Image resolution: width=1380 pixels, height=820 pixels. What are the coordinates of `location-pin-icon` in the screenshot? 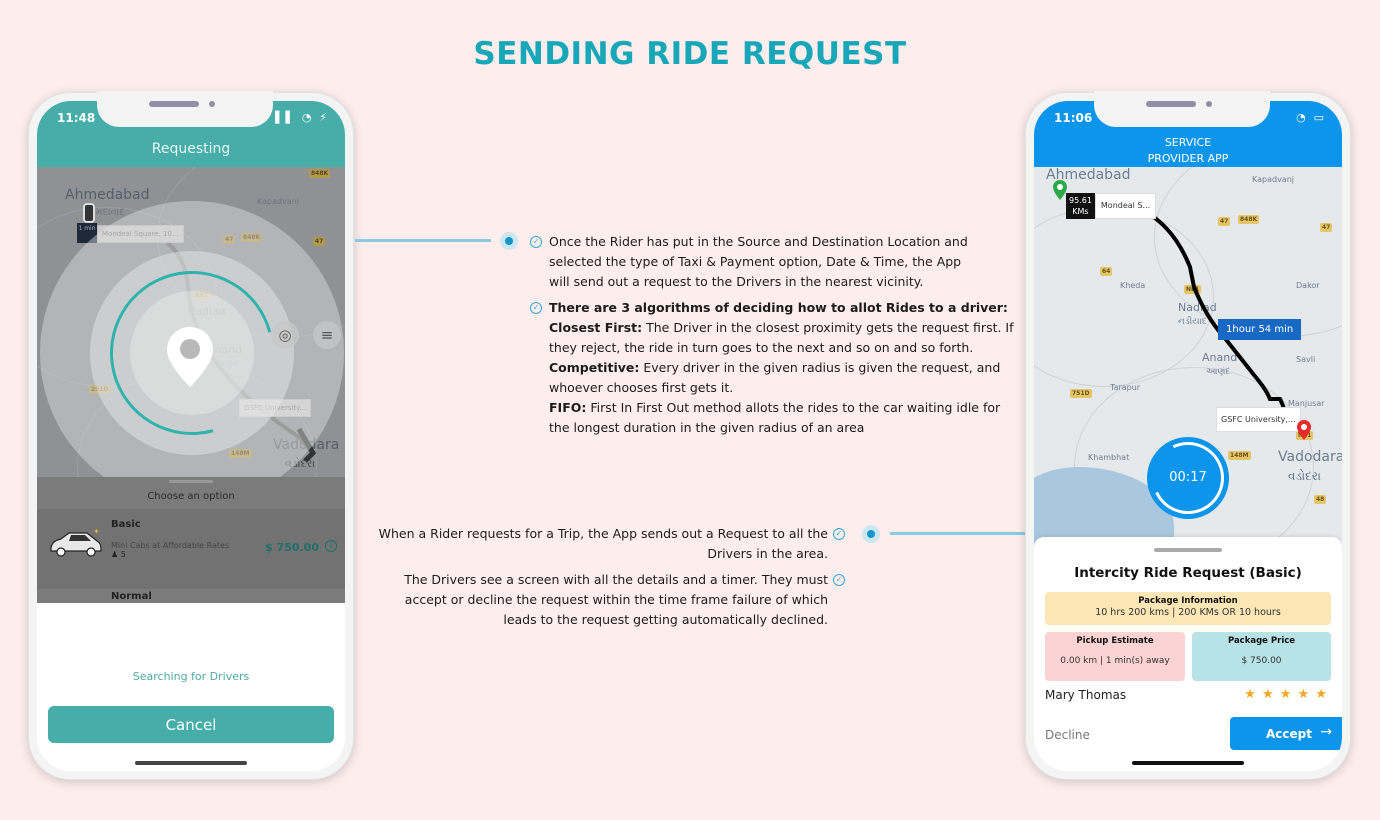 It's located at (190, 357).